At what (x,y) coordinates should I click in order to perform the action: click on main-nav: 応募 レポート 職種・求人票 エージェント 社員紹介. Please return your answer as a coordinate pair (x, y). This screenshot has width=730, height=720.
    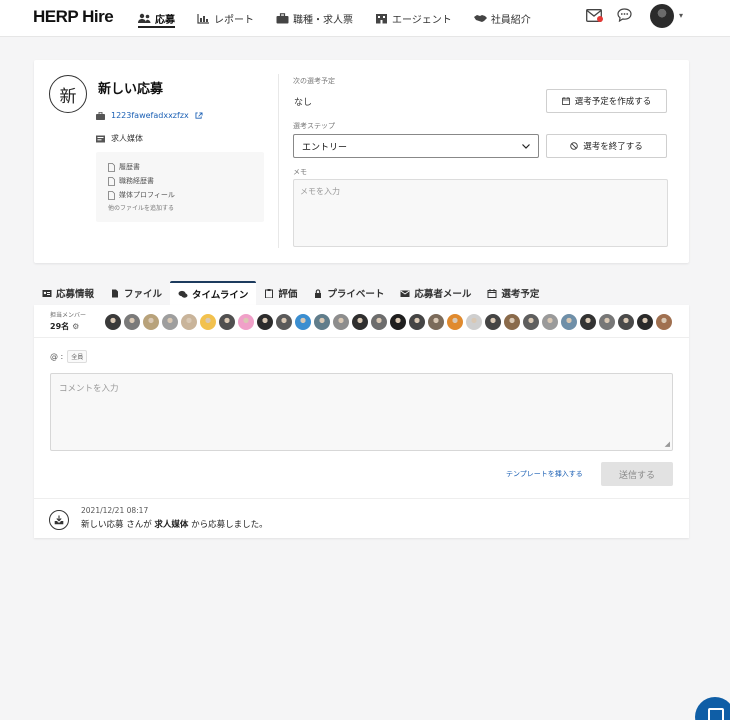
    Looking at the image, I should click on (345, 18).